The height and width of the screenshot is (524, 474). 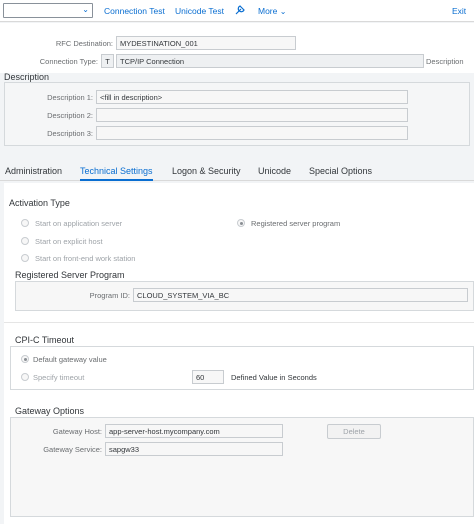 I want to click on timeout-value-field: 60, so click(x=208, y=377).